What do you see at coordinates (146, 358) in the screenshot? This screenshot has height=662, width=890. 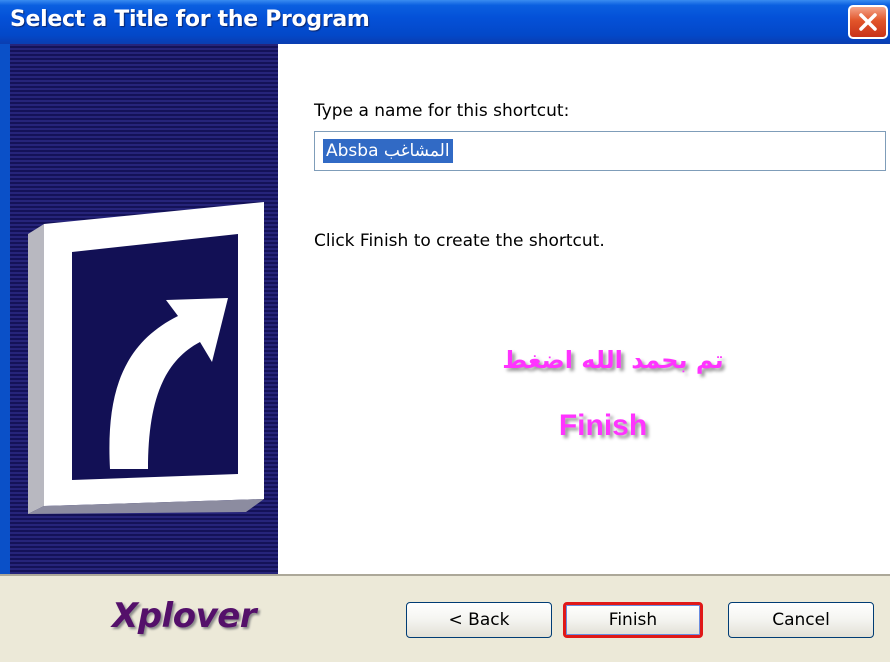 I see `shortcut-arrow-icon` at bounding box center [146, 358].